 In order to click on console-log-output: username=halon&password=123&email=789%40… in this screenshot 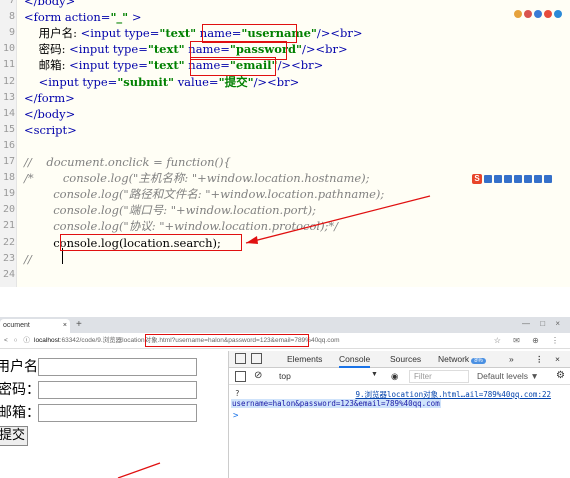, I will do `click(399, 404)`.